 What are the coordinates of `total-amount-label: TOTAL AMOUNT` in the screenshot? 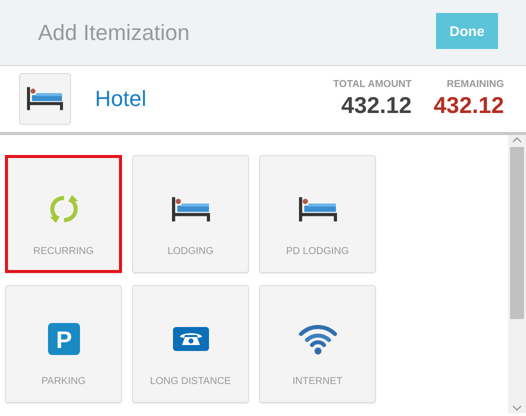 It's located at (372, 84).